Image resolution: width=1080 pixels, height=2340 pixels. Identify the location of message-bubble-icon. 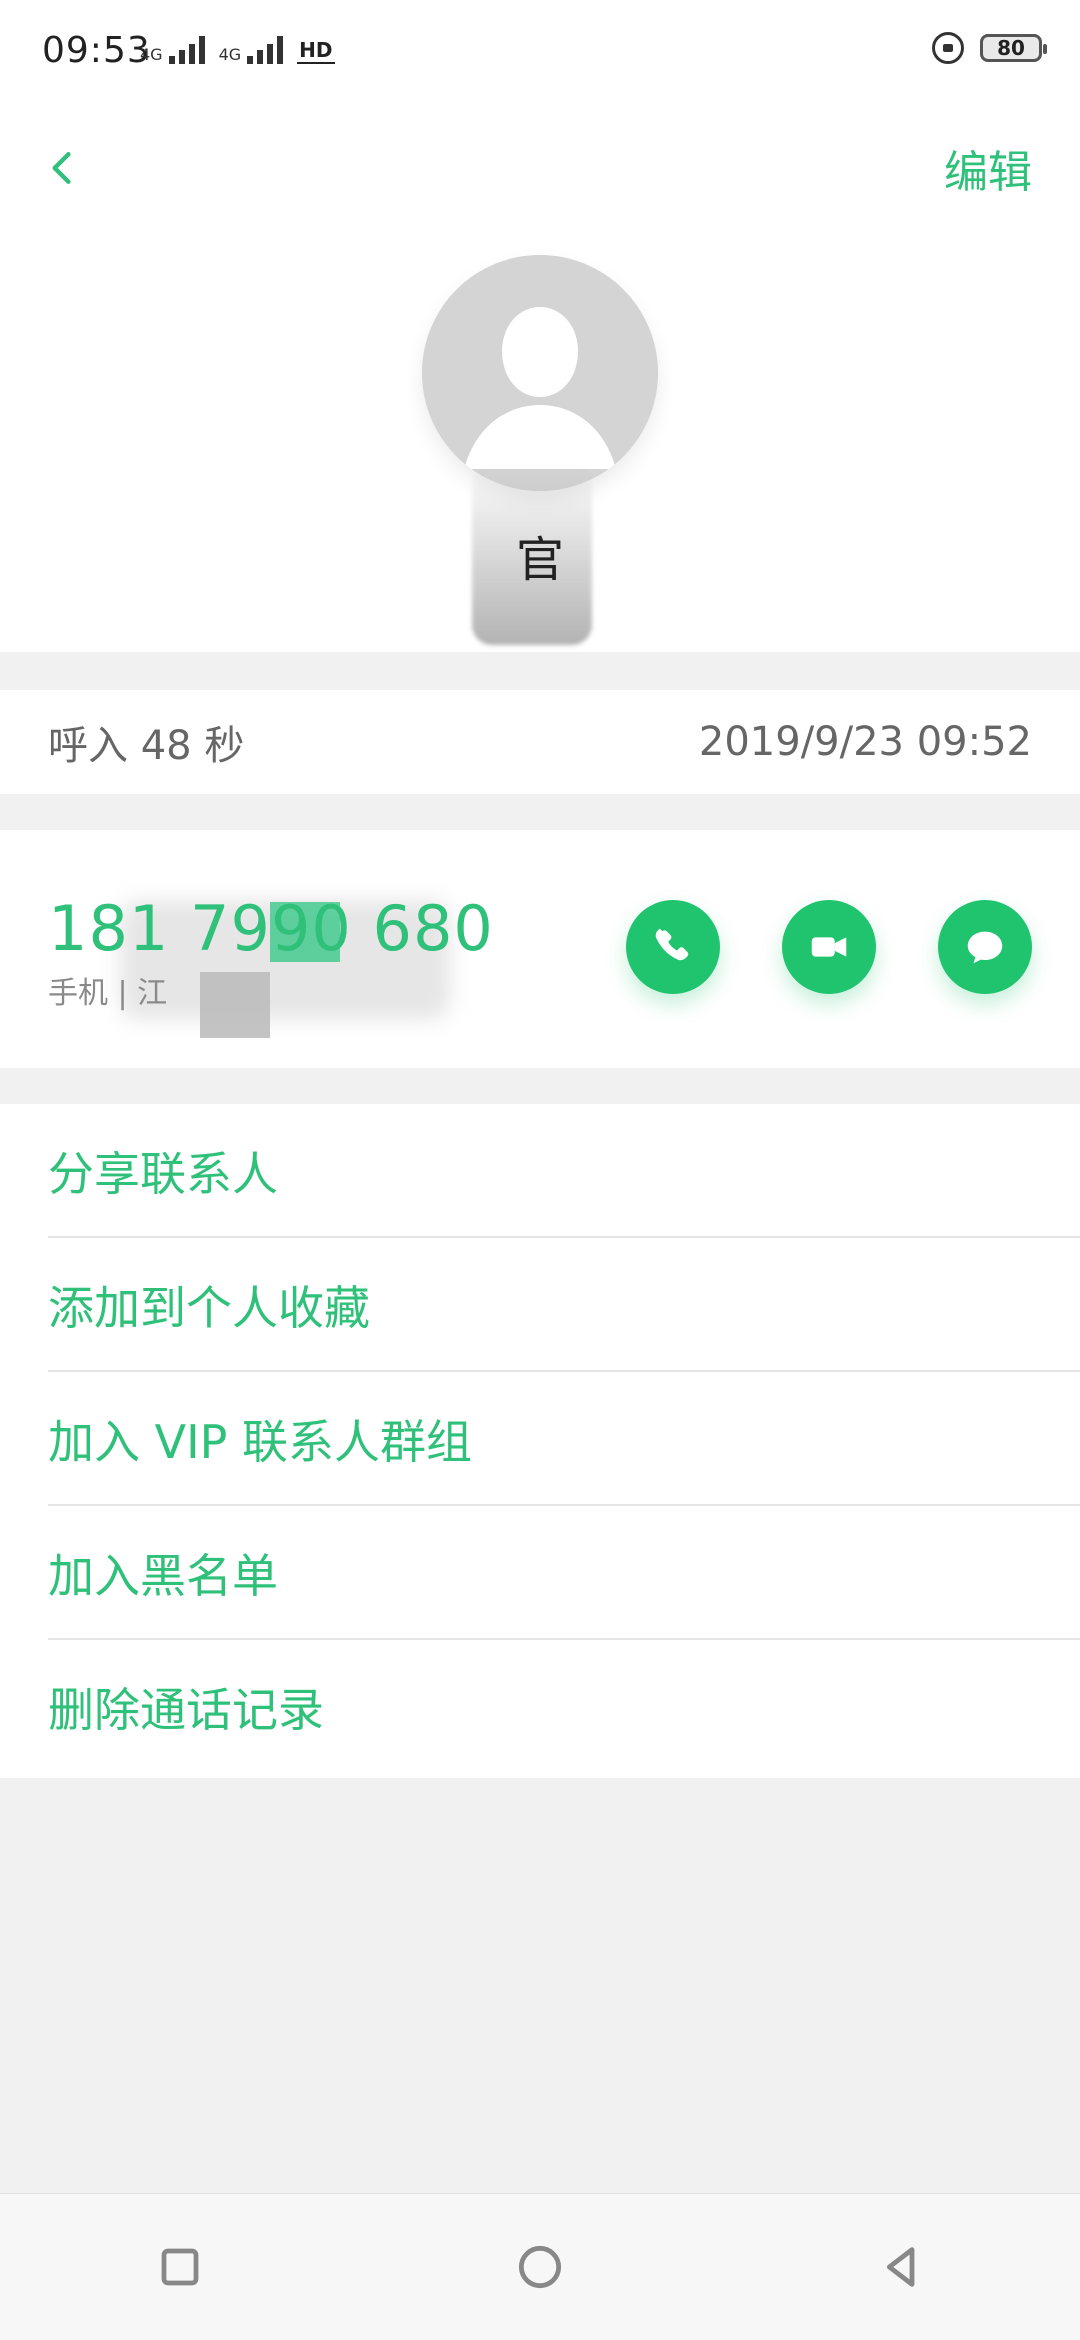
(985, 947).